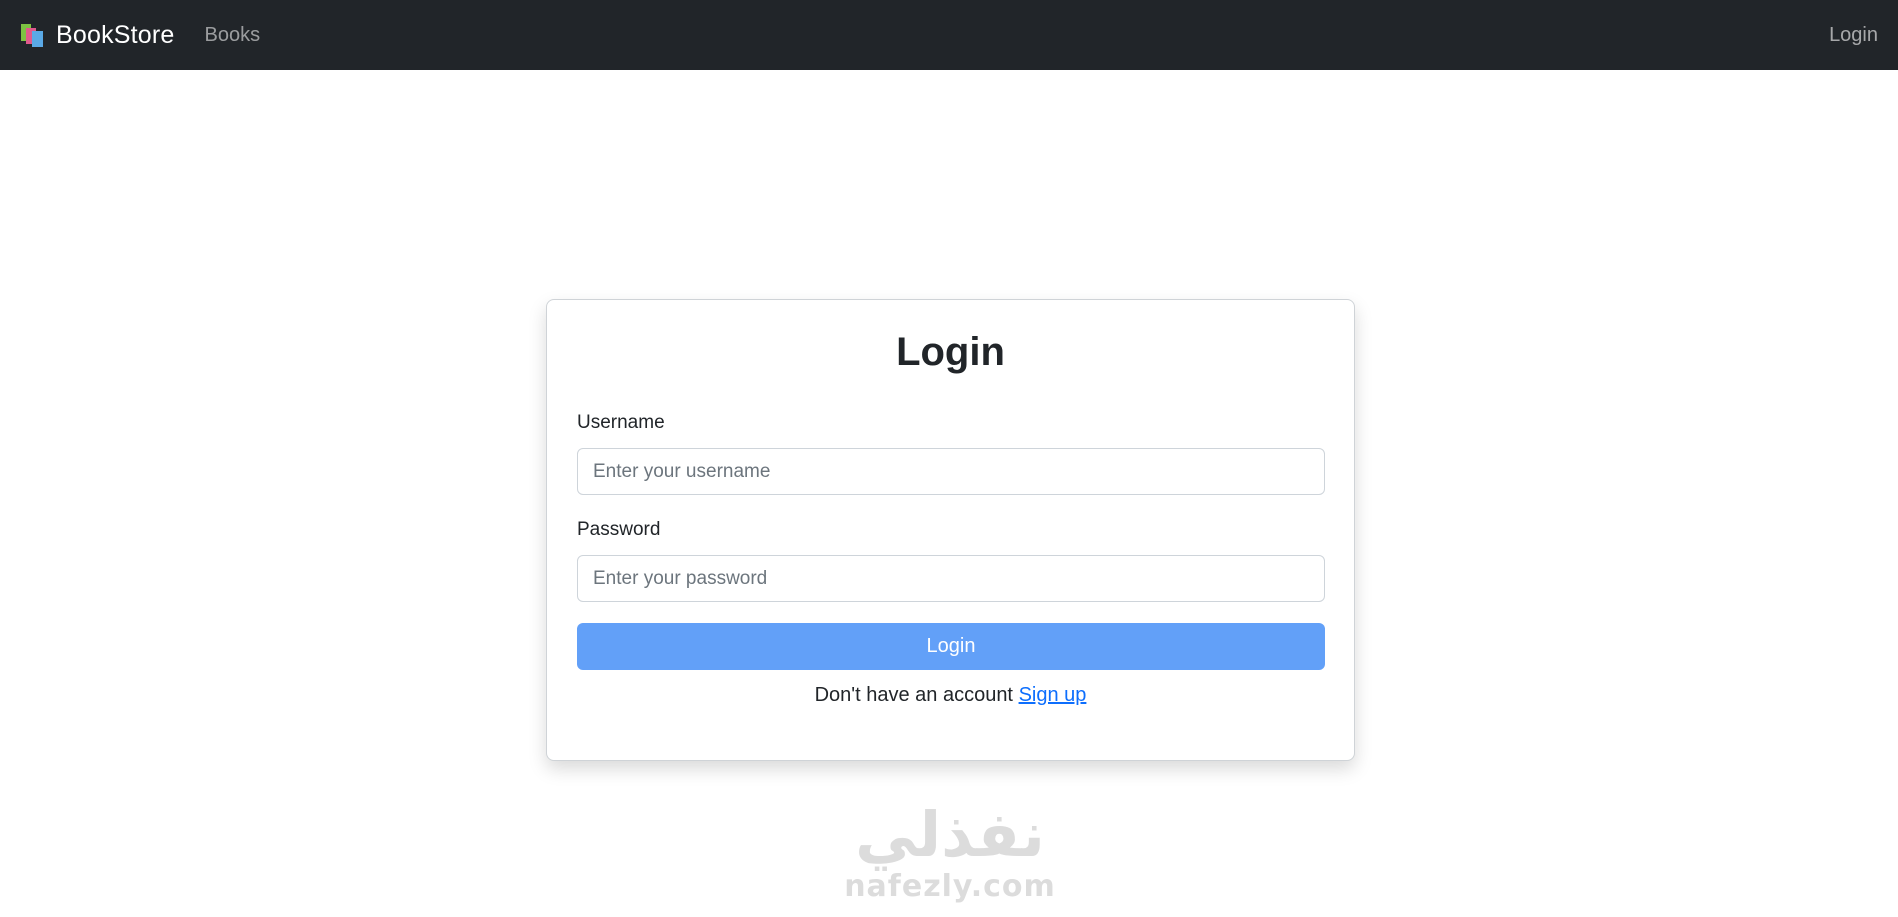 The image size is (1898, 917). I want to click on watermark-arabic: نفذلي, so click(950, 834).